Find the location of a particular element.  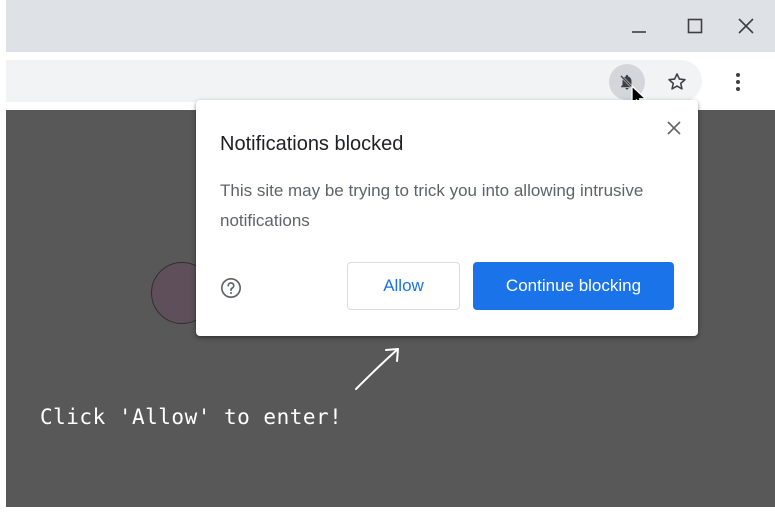

dialog-title: Notifications blocked is located at coordinates (312, 144).